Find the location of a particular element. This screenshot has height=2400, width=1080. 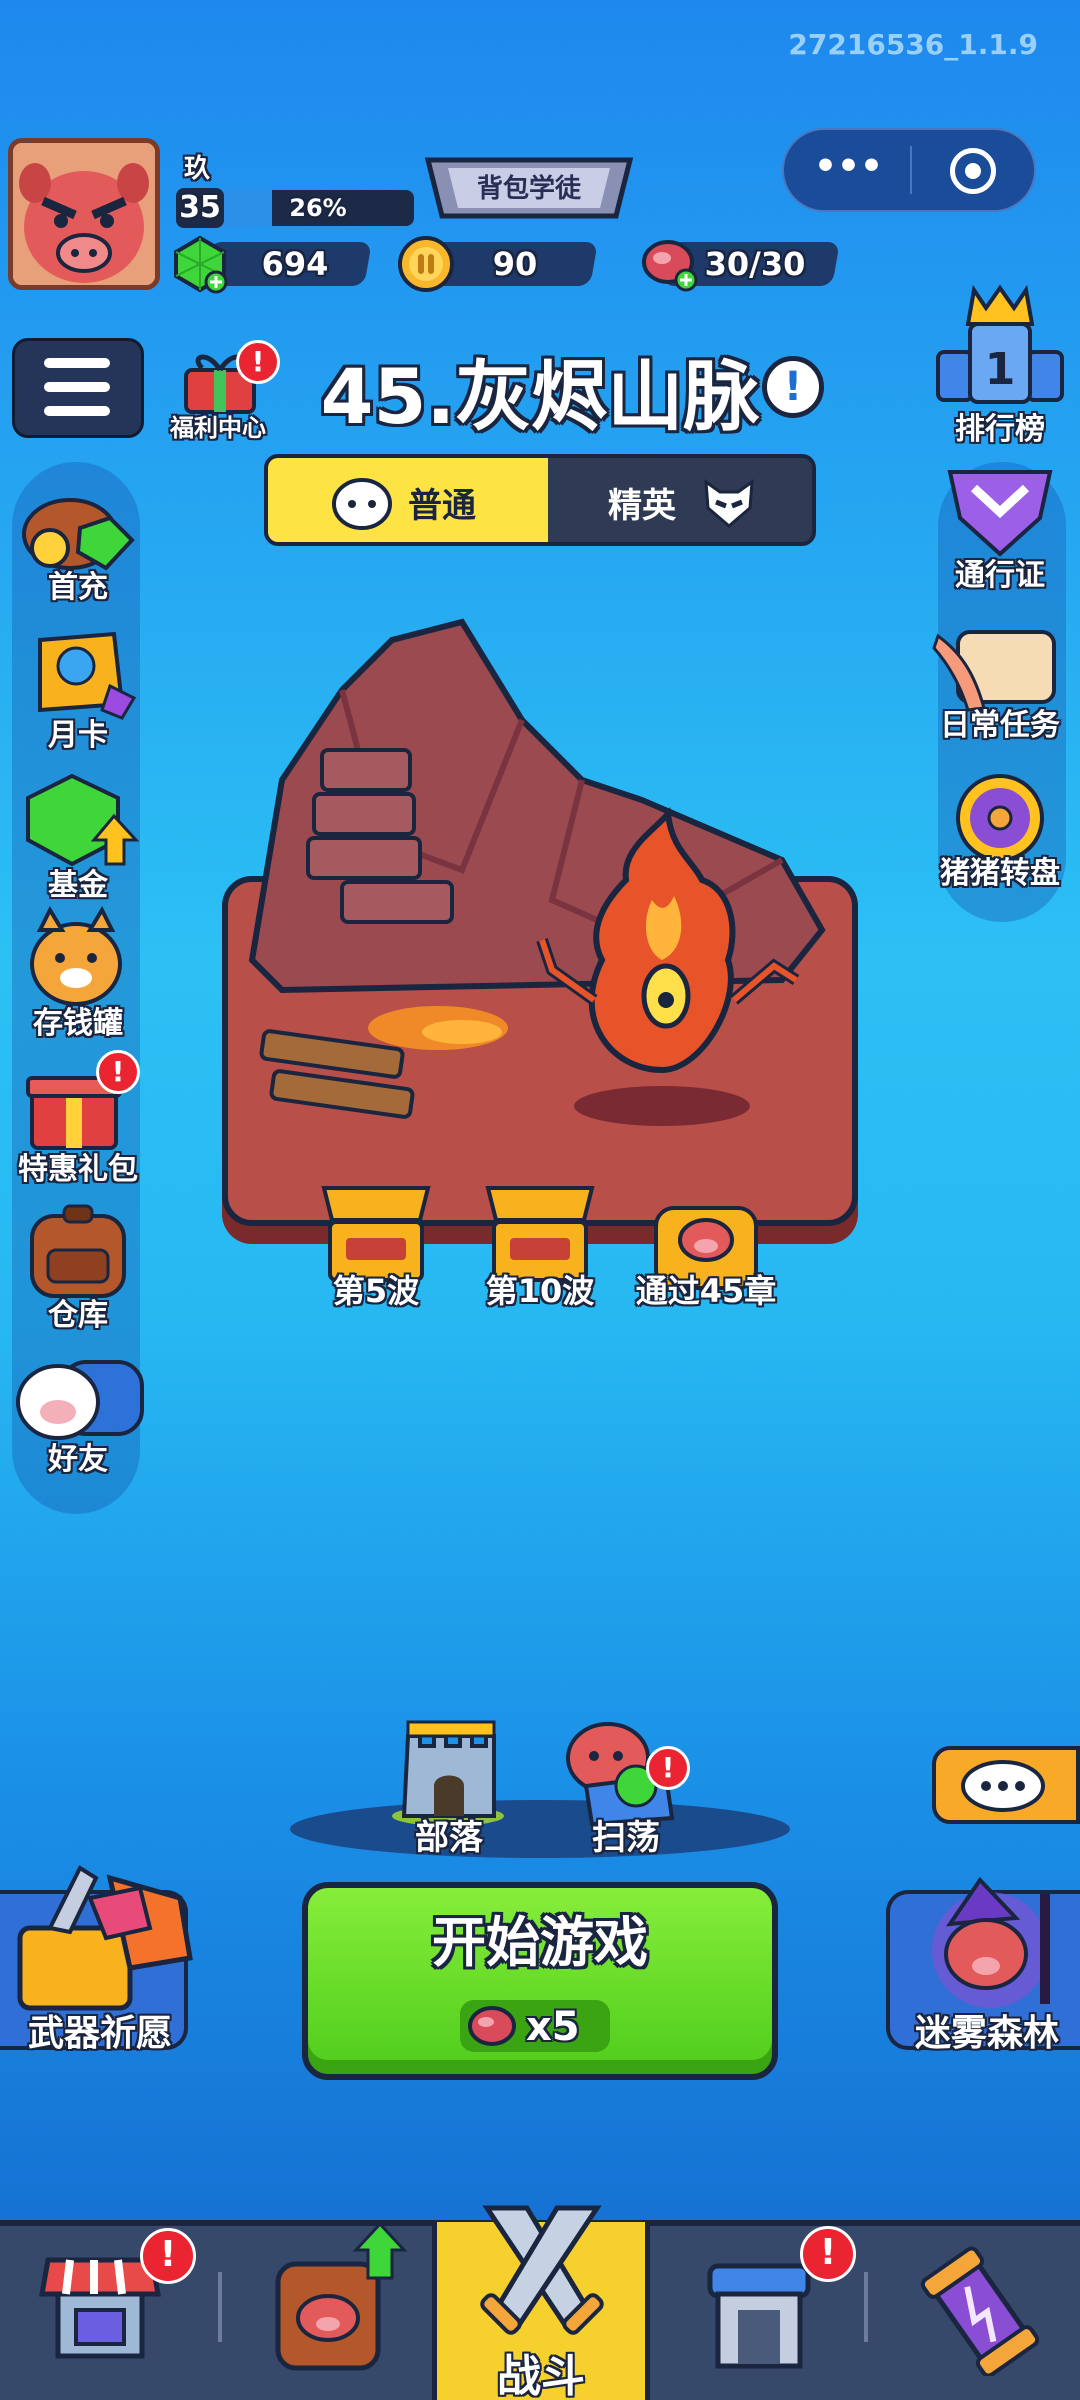

building-alert-badge: ! is located at coordinates (828, 2254).